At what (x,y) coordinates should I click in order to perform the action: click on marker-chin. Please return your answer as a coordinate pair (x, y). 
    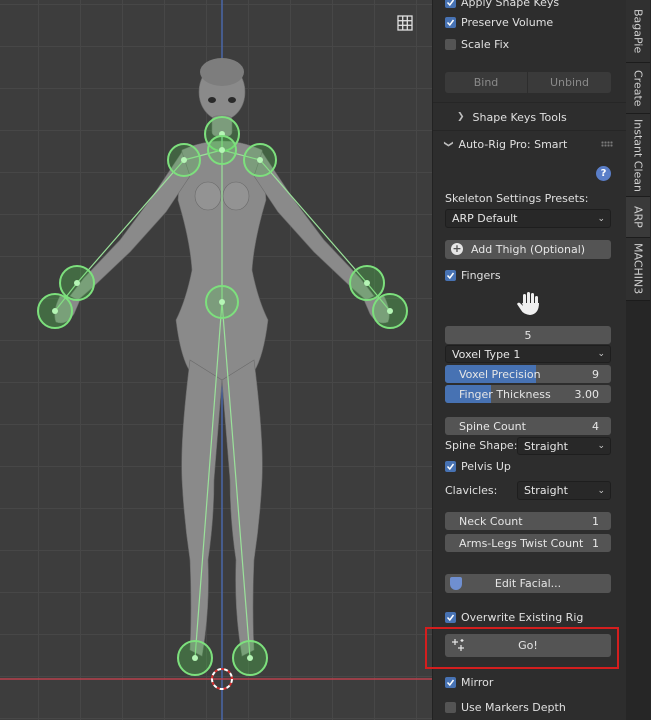
    Looking at the image, I should click on (222, 150).